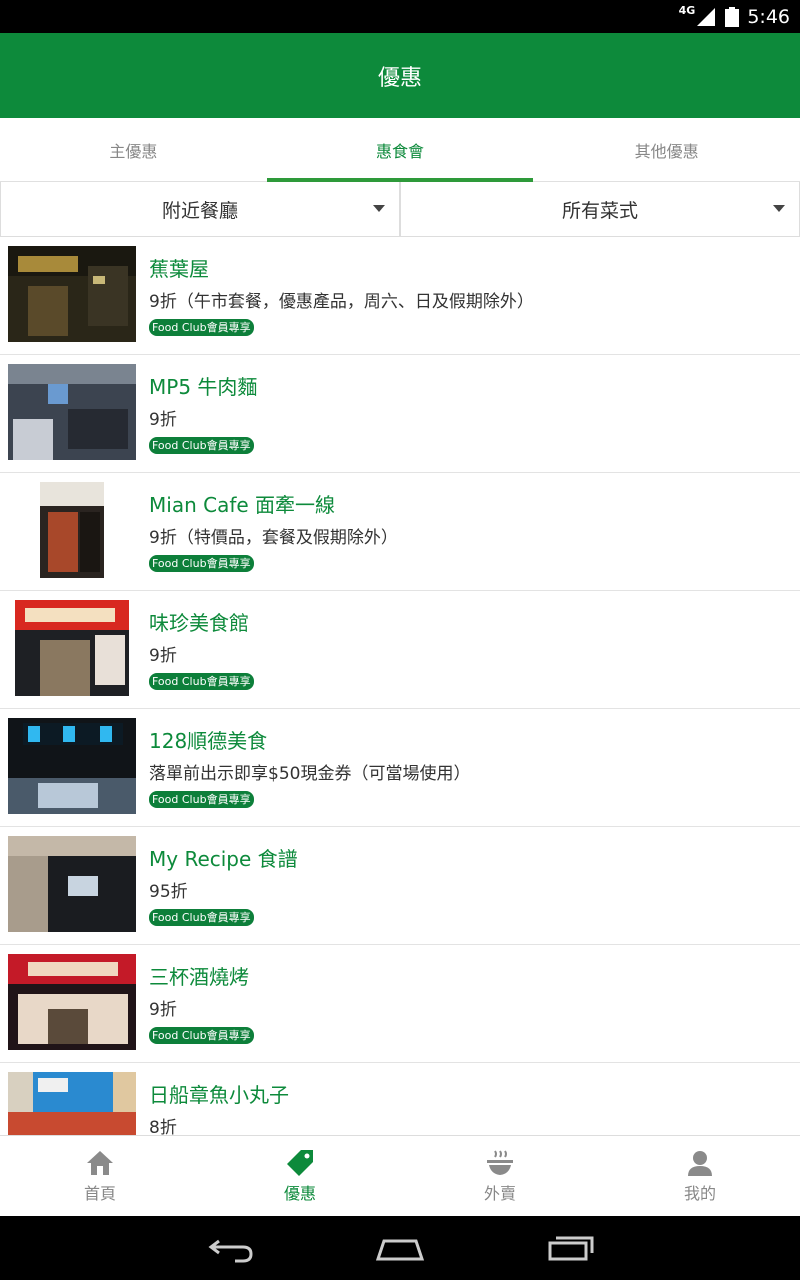 This screenshot has height=1280, width=800. I want to click on restaurant-name: 蕉葉屋, so click(179, 269).